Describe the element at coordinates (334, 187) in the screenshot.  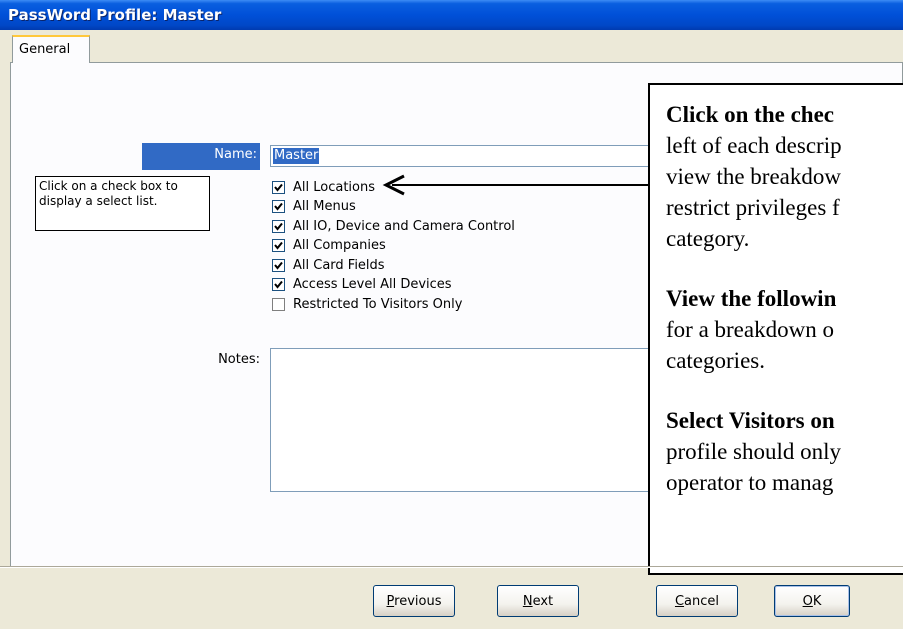
I see `checkbox-label: All Locations` at that location.